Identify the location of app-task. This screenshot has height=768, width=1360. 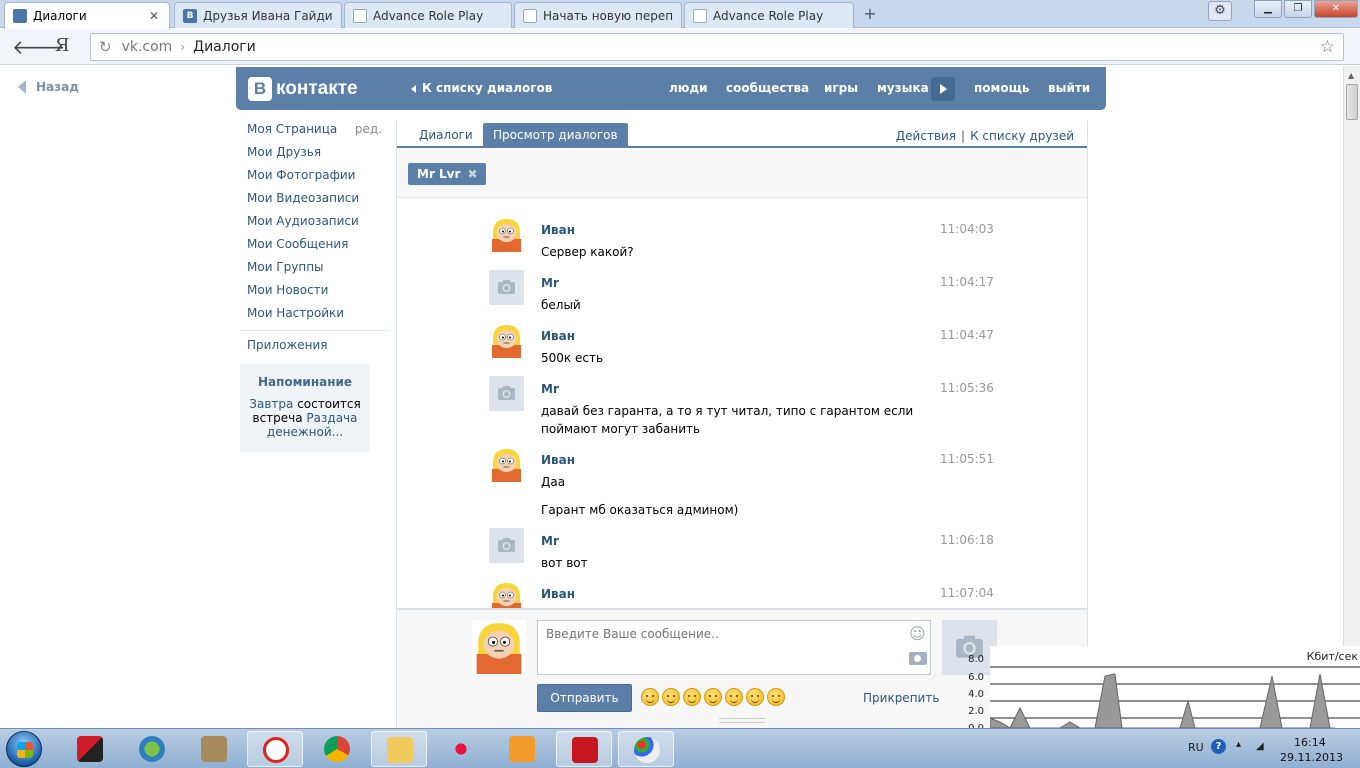
(461, 749).